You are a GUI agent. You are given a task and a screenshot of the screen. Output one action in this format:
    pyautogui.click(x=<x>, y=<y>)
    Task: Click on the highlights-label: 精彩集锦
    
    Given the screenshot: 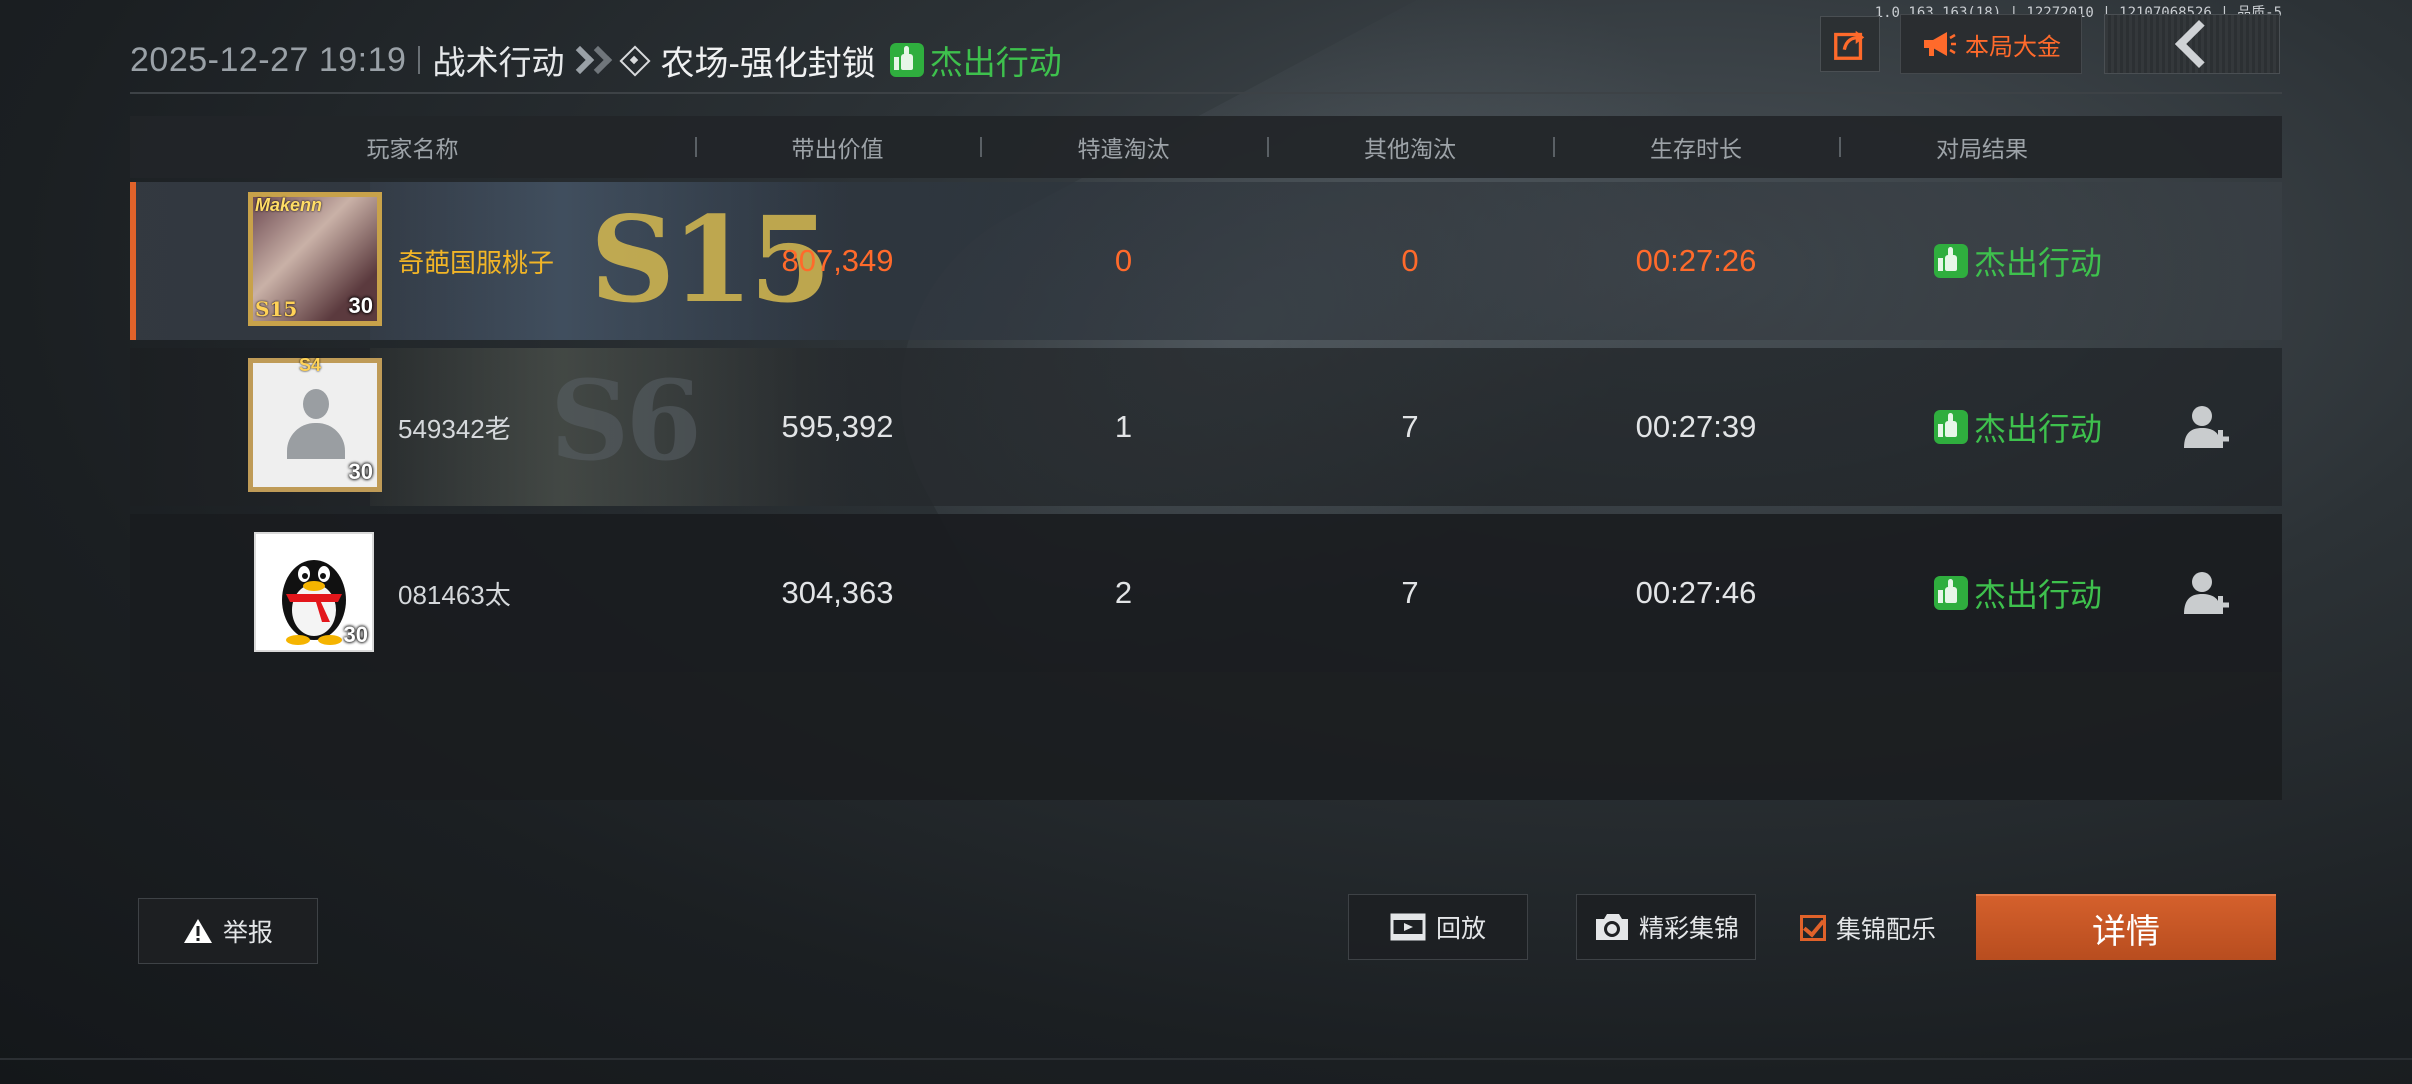 What is the action you would take?
    pyautogui.click(x=1688, y=929)
    